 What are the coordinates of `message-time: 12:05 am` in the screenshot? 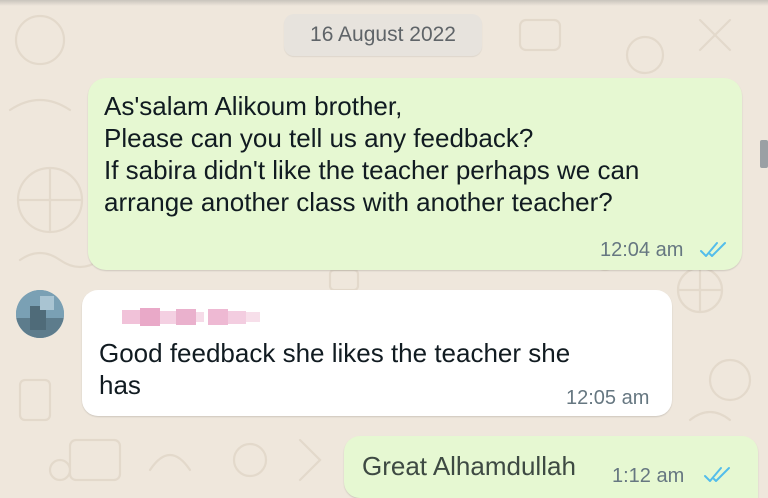 It's located at (608, 398).